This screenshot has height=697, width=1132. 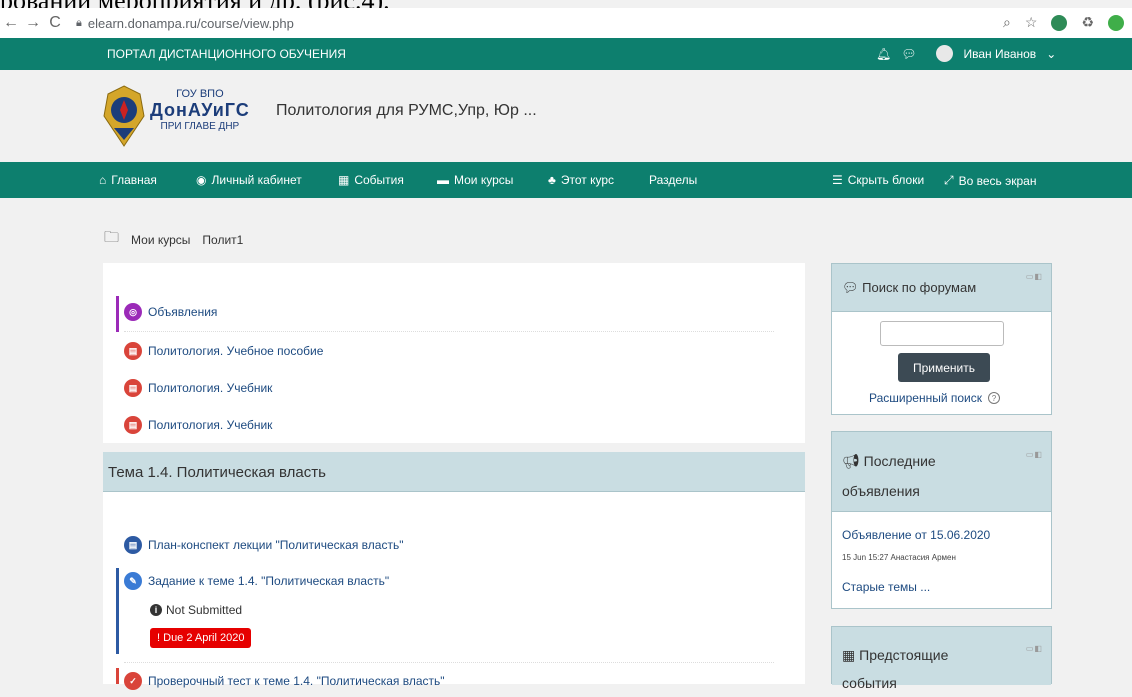 What do you see at coordinates (1051, 54) in the screenshot?
I see `chevron-down-icon: ⌄` at bounding box center [1051, 54].